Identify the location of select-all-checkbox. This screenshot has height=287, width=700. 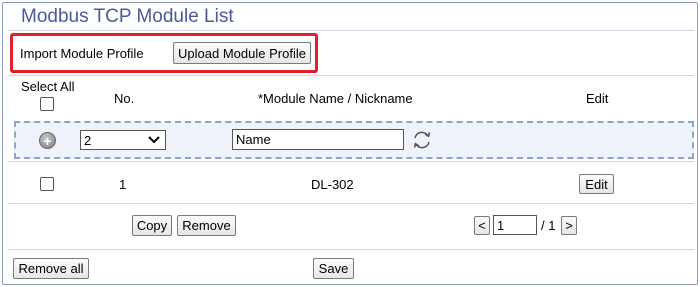
(47, 104).